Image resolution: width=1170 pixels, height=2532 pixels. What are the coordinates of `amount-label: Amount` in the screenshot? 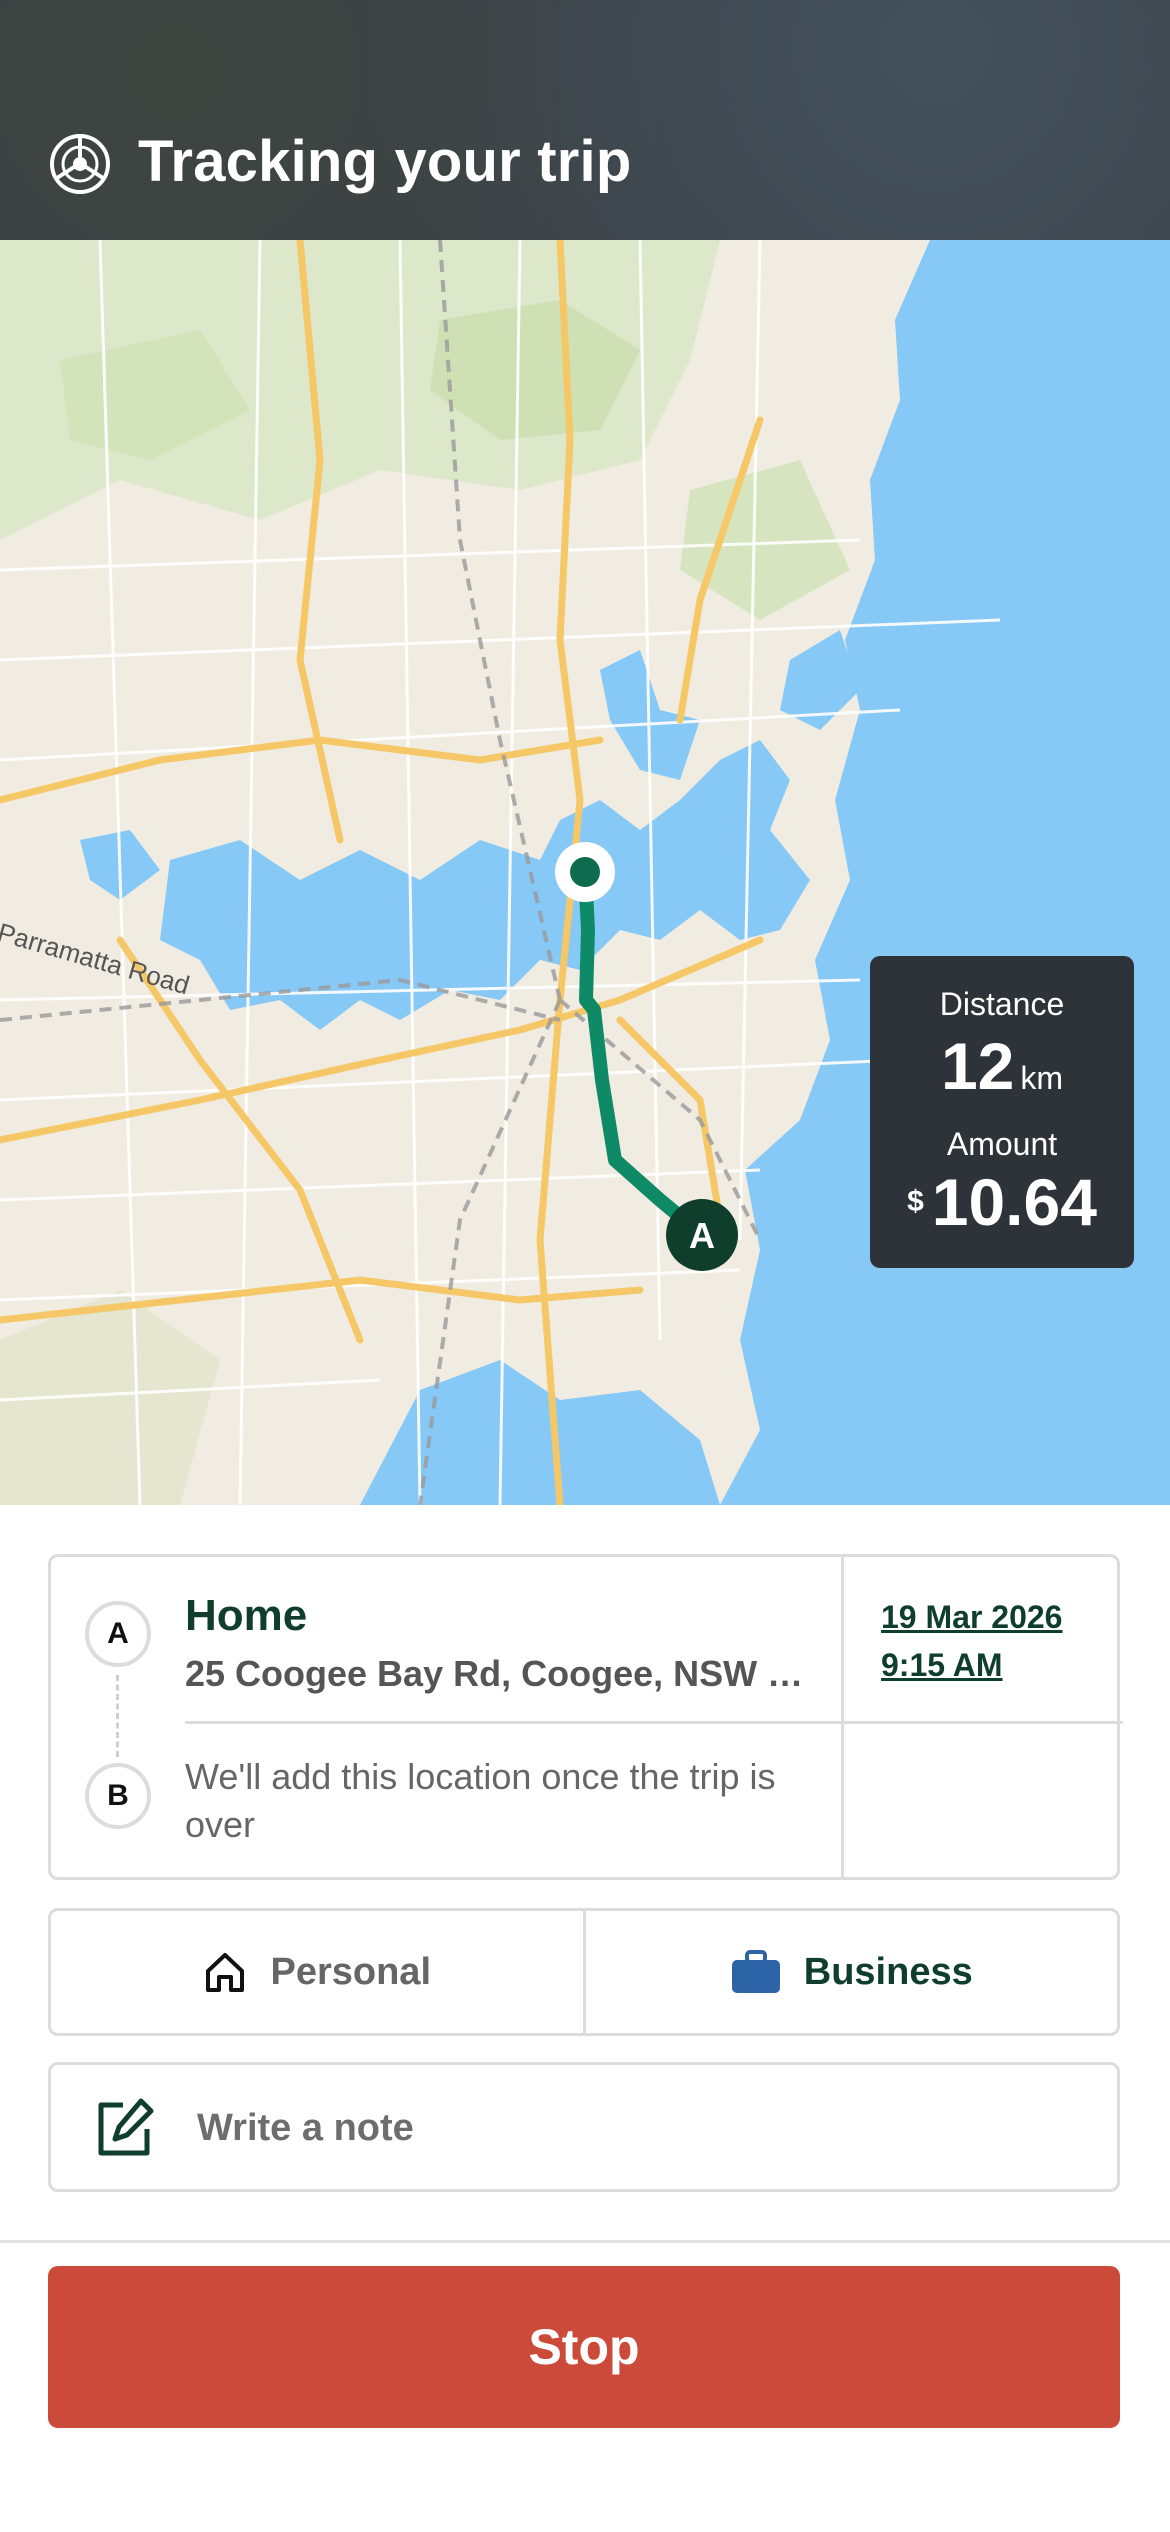 It's located at (1002, 1144).